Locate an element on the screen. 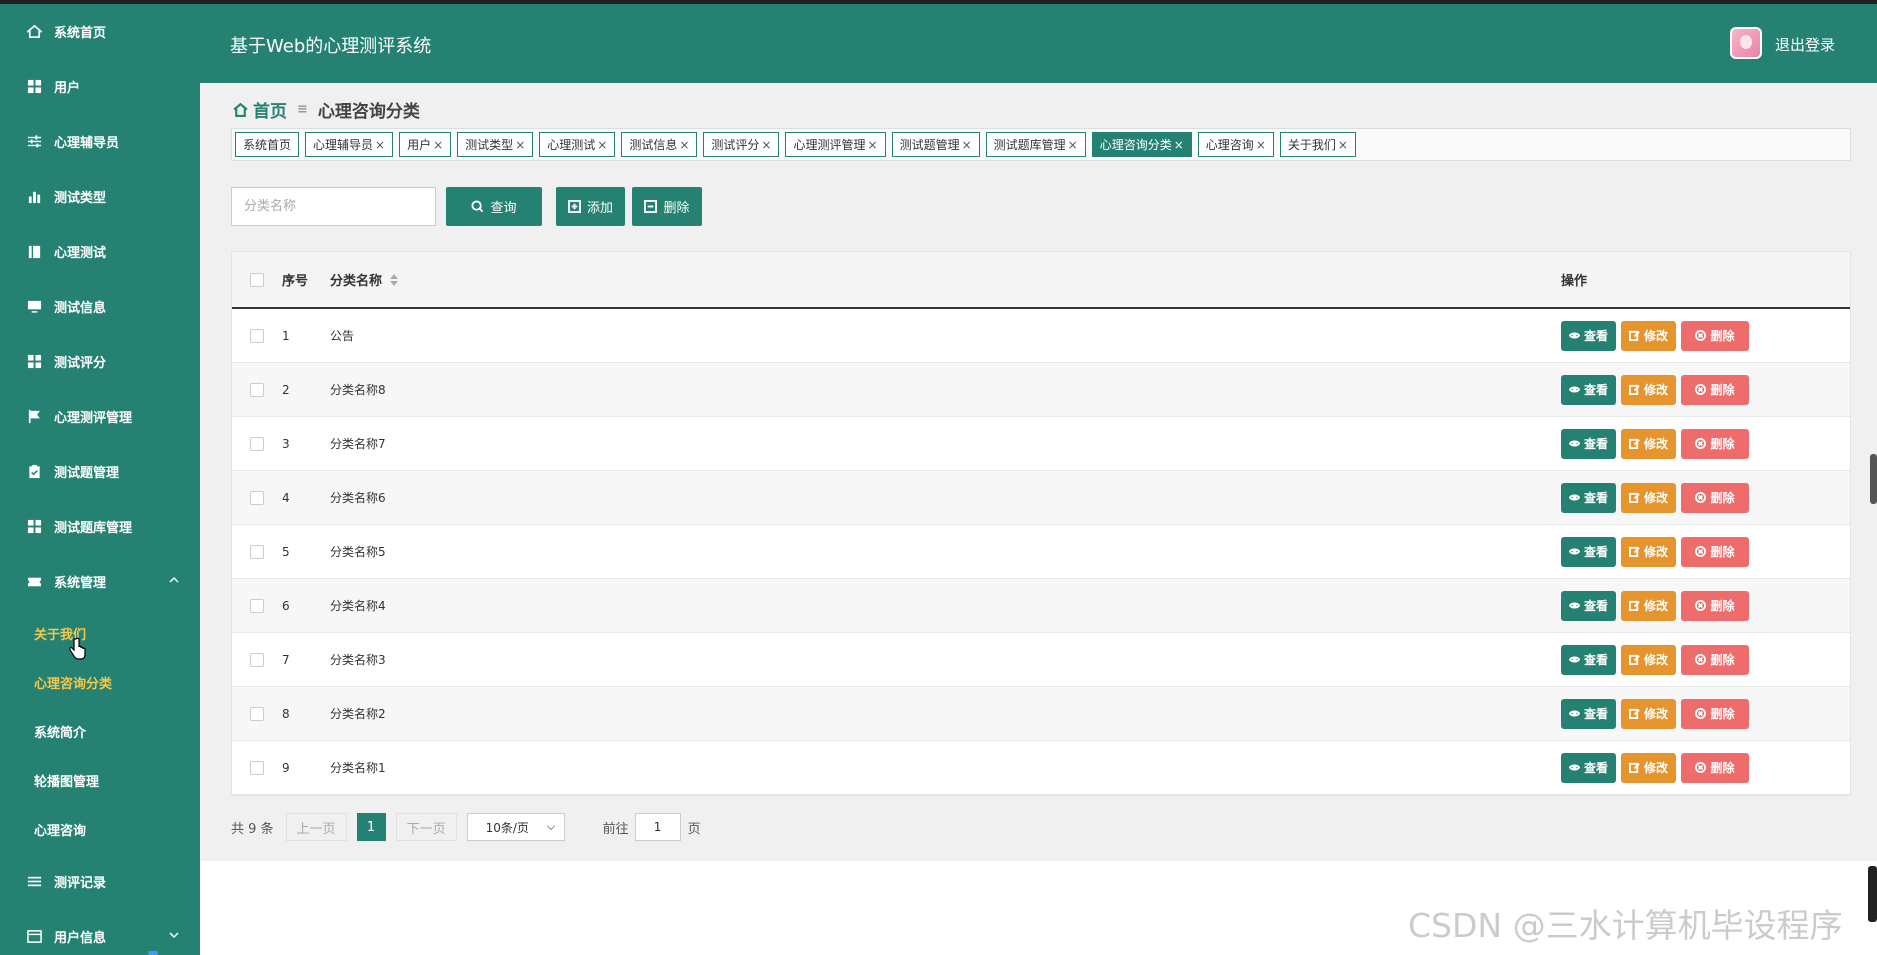  sidebar-subitem-0: 关于我们 is located at coordinates (100, 633).